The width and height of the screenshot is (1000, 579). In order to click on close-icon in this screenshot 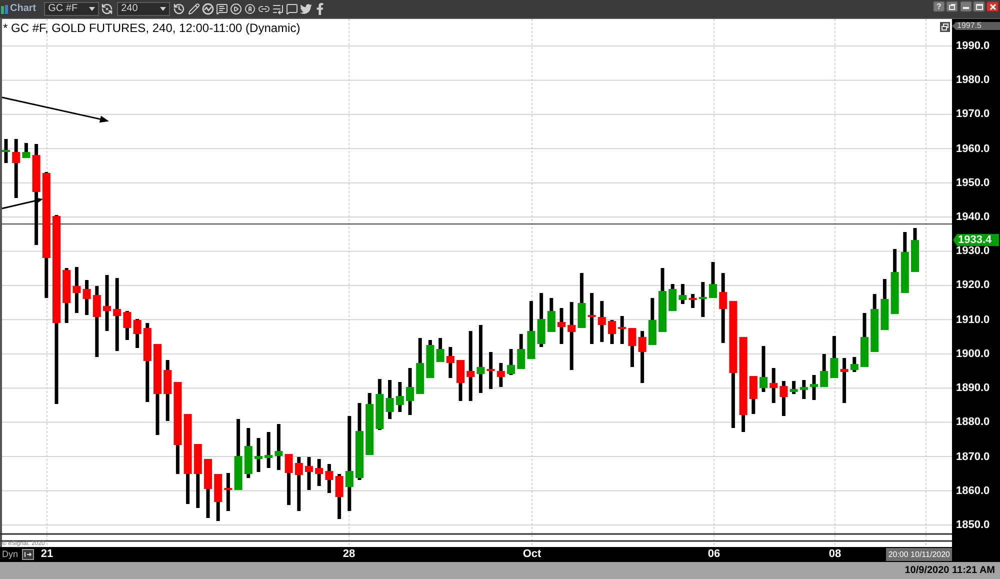, I will do `click(993, 7)`.